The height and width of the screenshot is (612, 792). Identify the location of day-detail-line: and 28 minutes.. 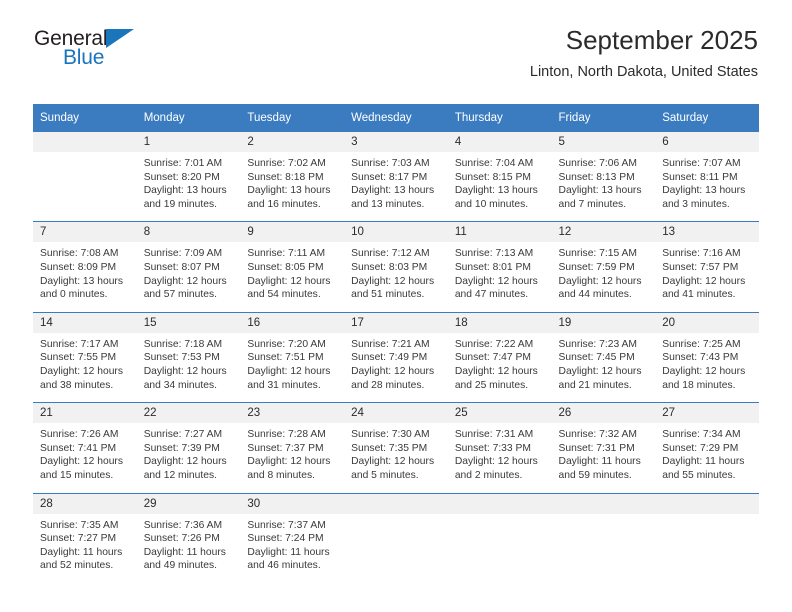
(388, 385).